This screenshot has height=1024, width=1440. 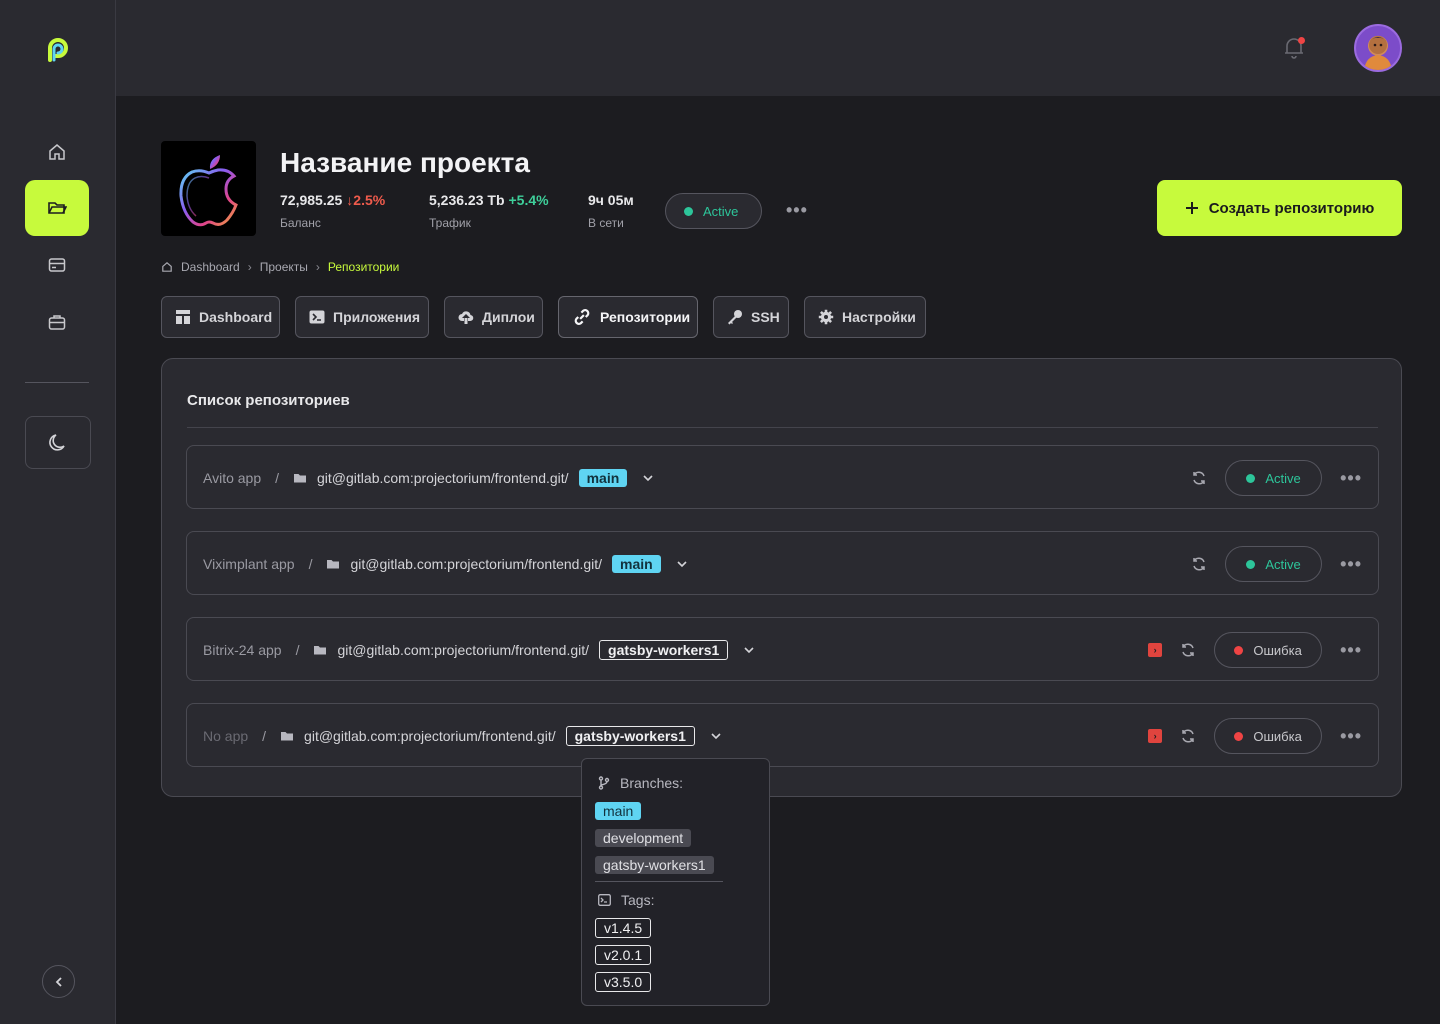 I want to click on nav-briefcase, so click(x=57, y=322).